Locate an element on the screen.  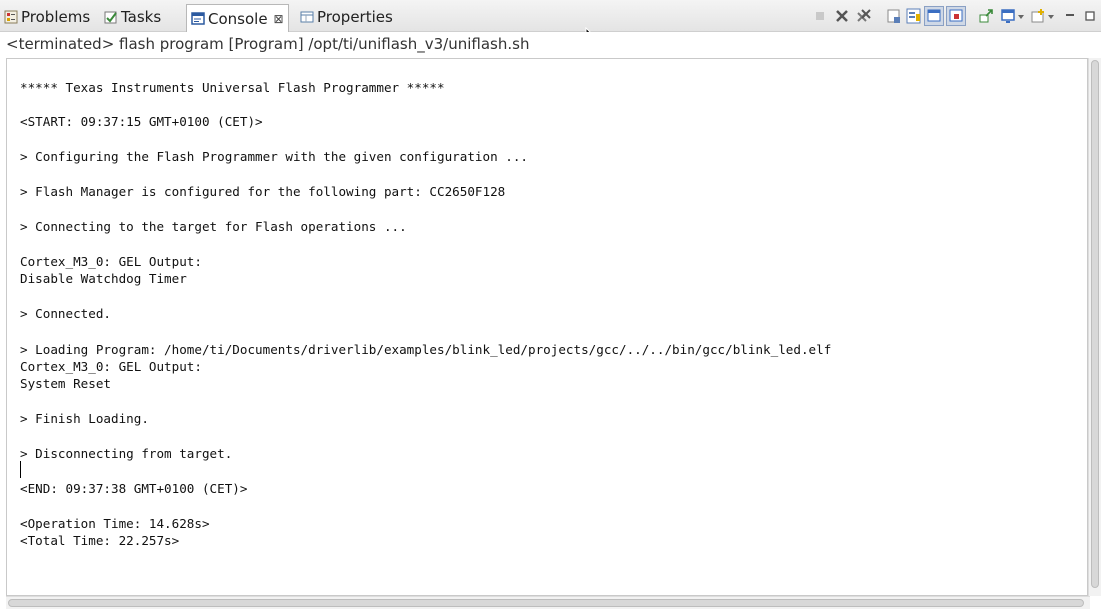
tab-label: Console is located at coordinates (238, 18).